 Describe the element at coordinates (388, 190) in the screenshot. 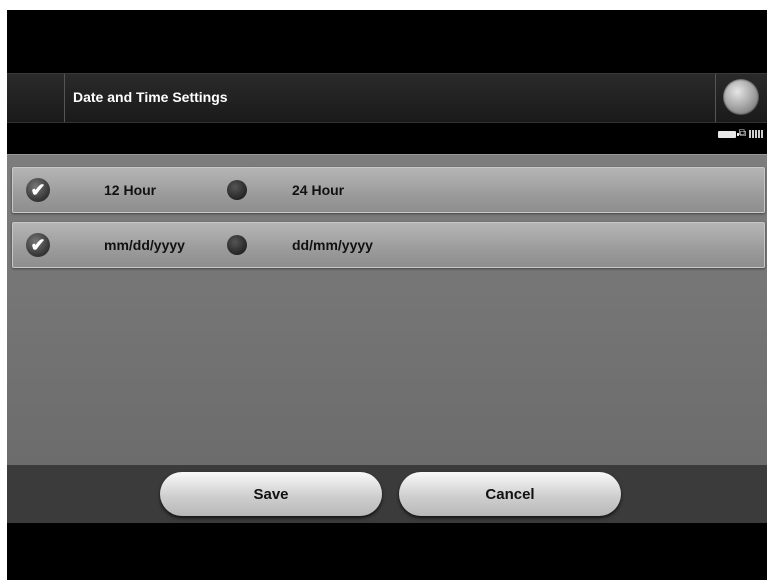

I see `time-format-row: ✔ 12 Hour 24 Hour` at that location.